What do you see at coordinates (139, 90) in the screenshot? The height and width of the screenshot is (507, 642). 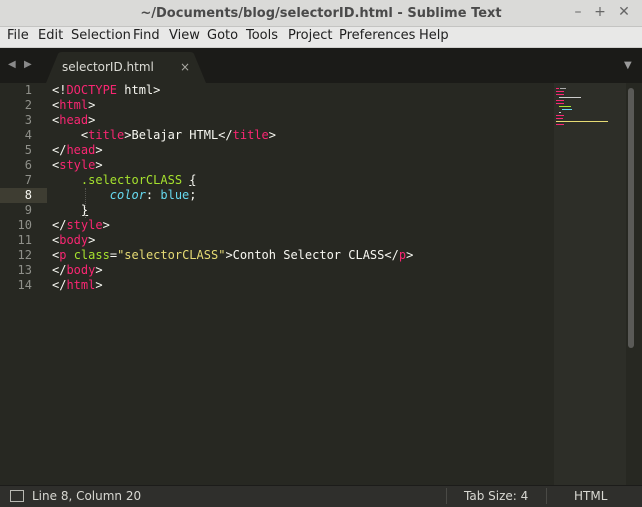 I see `code-token: html>` at bounding box center [139, 90].